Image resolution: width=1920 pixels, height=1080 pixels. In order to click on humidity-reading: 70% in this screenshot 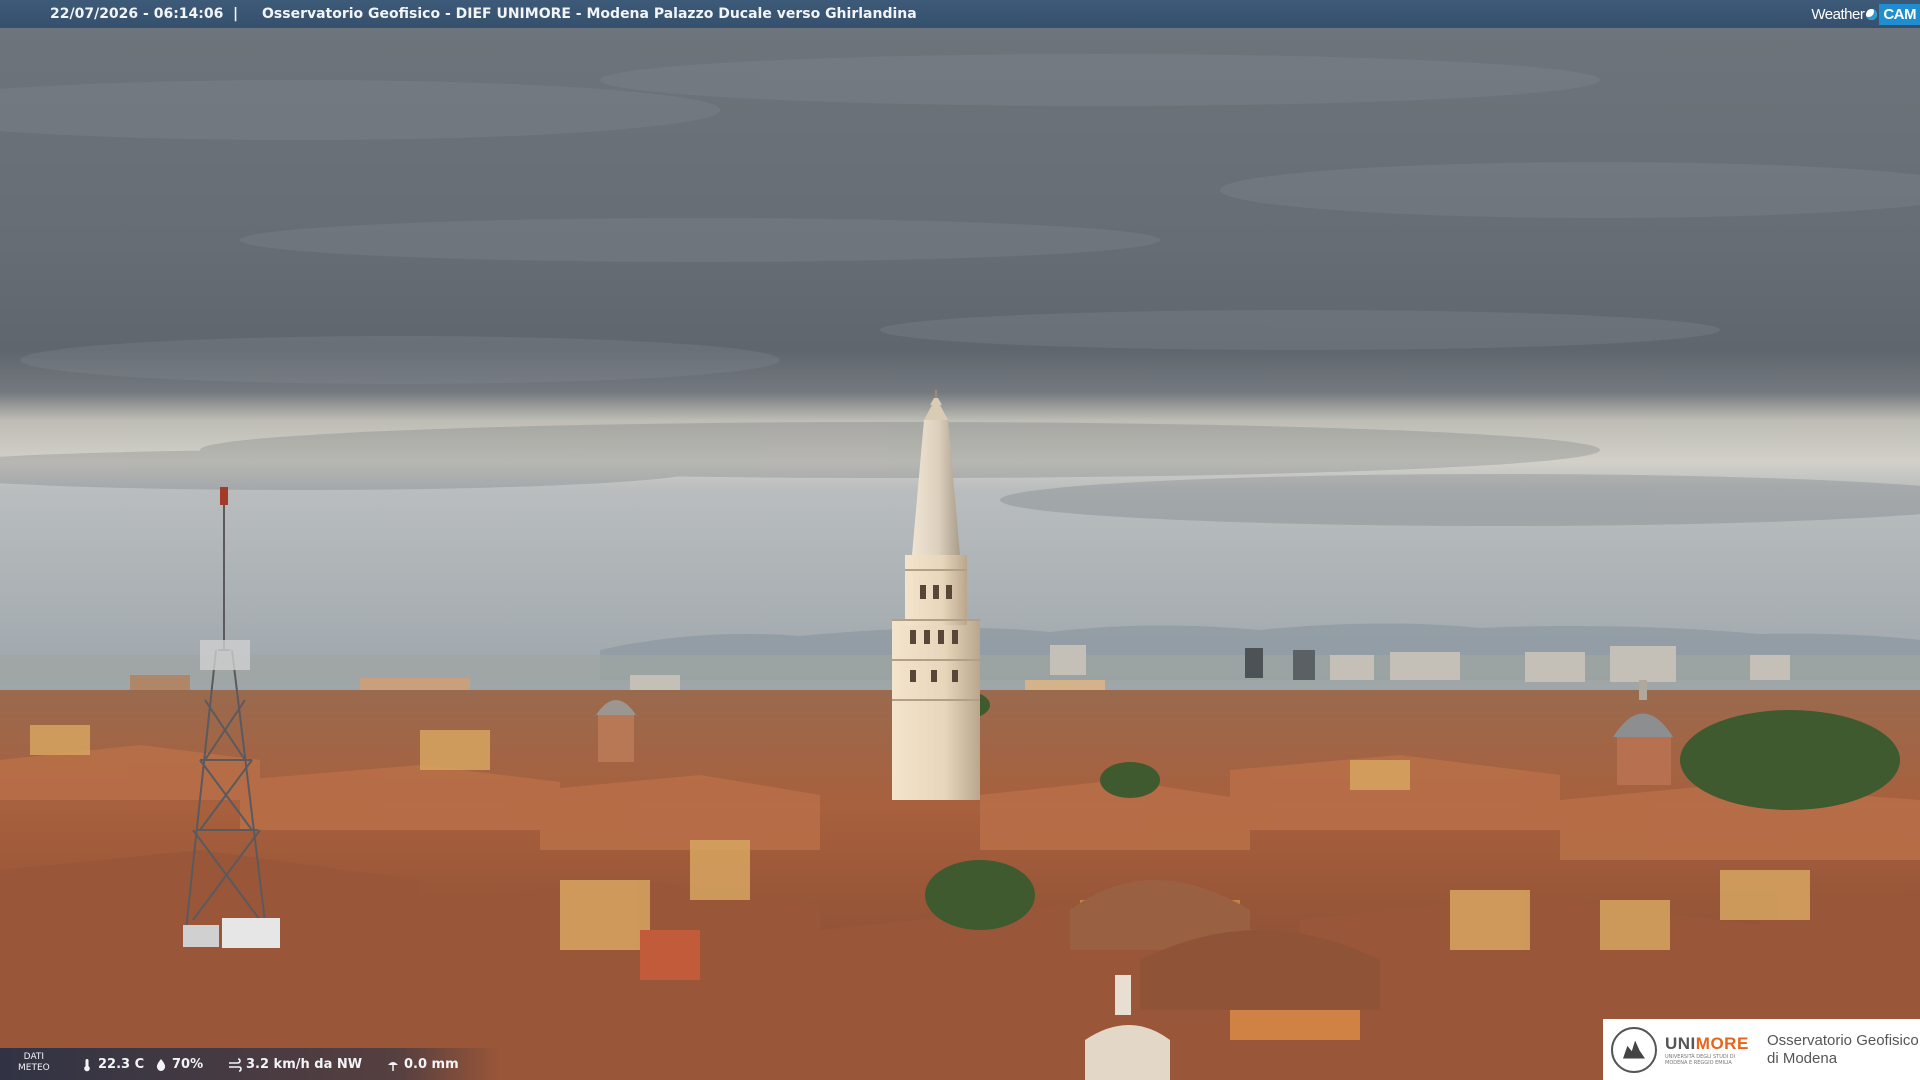, I will do `click(178, 1064)`.